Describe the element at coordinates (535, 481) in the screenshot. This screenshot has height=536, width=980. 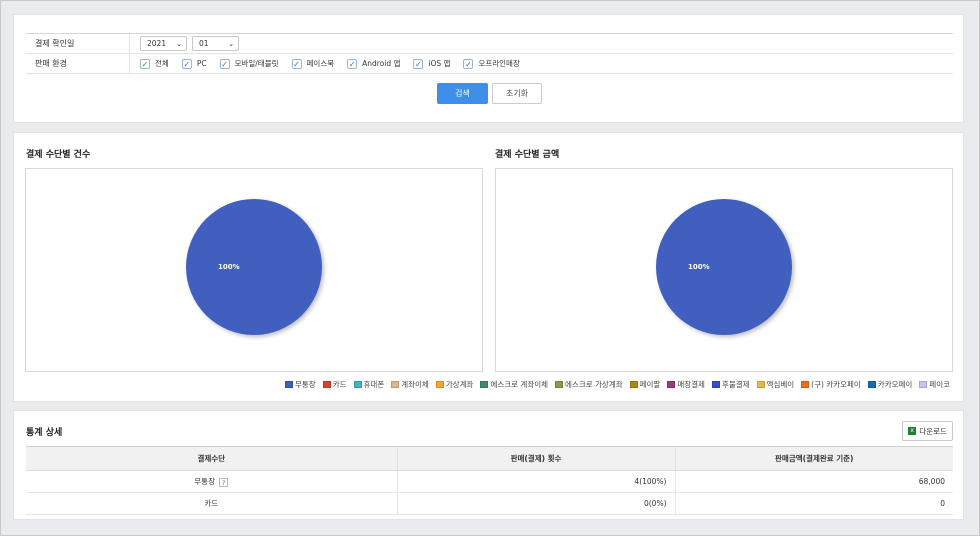
I see `count-cell: 4(100%)` at that location.